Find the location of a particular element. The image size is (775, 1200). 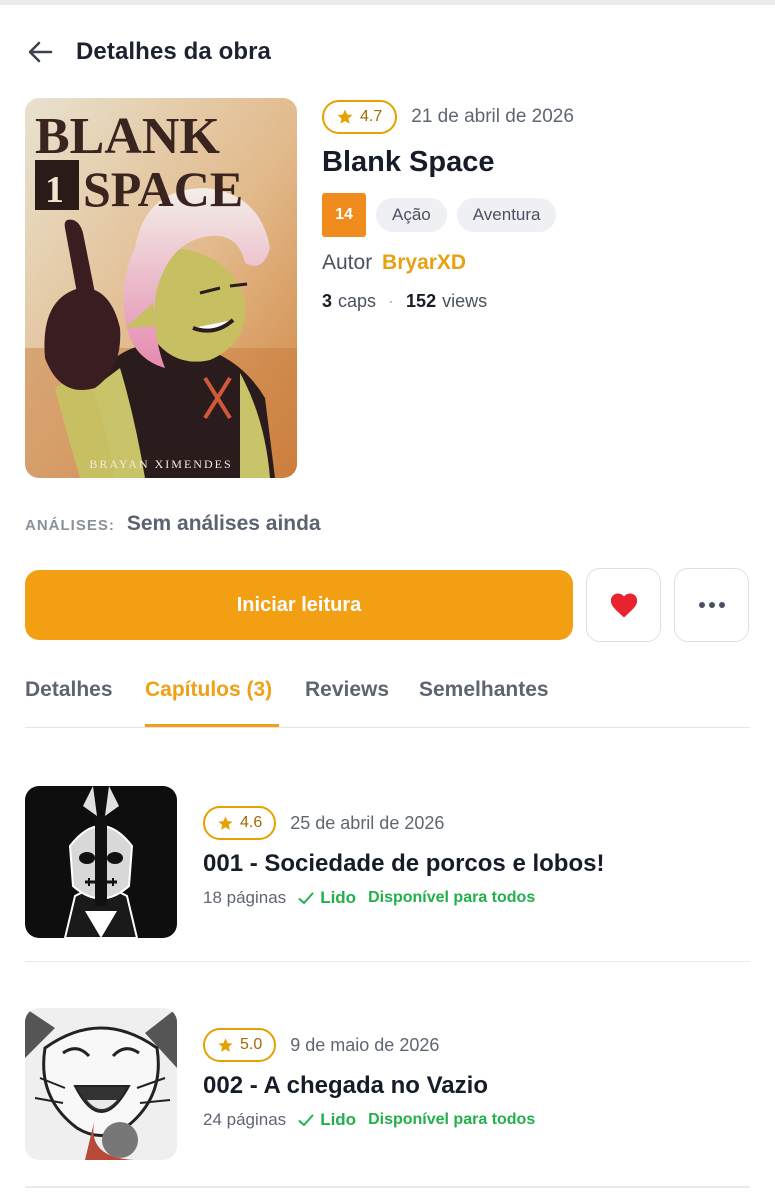

tab-chapters: Capítulos (3) is located at coordinates (208, 690).